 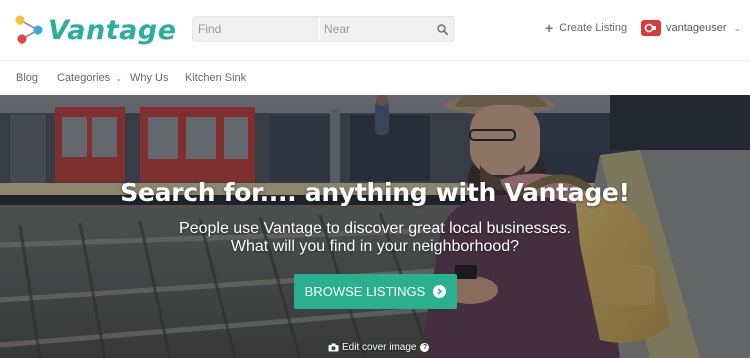 I want to click on user-avatar-icon, so click(x=650, y=28).